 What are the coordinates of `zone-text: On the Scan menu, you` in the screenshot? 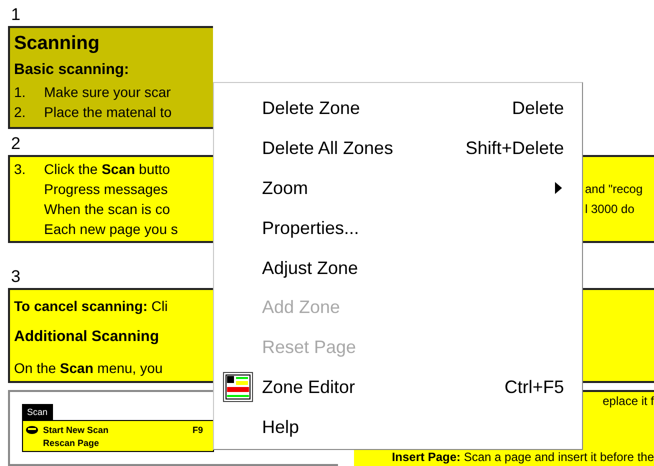 It's located at (88, 368).